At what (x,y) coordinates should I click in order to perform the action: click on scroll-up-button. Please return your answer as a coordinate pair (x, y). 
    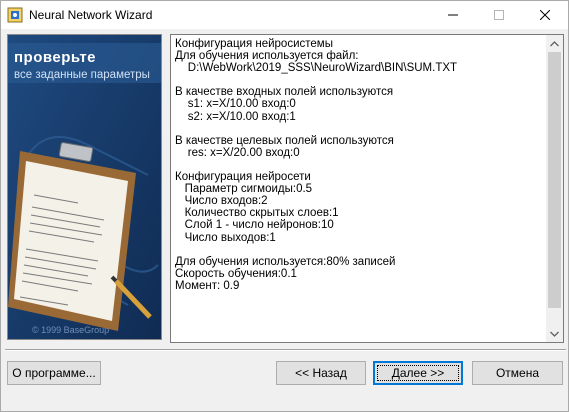
    Looking at the image, I should click on (554, 43).